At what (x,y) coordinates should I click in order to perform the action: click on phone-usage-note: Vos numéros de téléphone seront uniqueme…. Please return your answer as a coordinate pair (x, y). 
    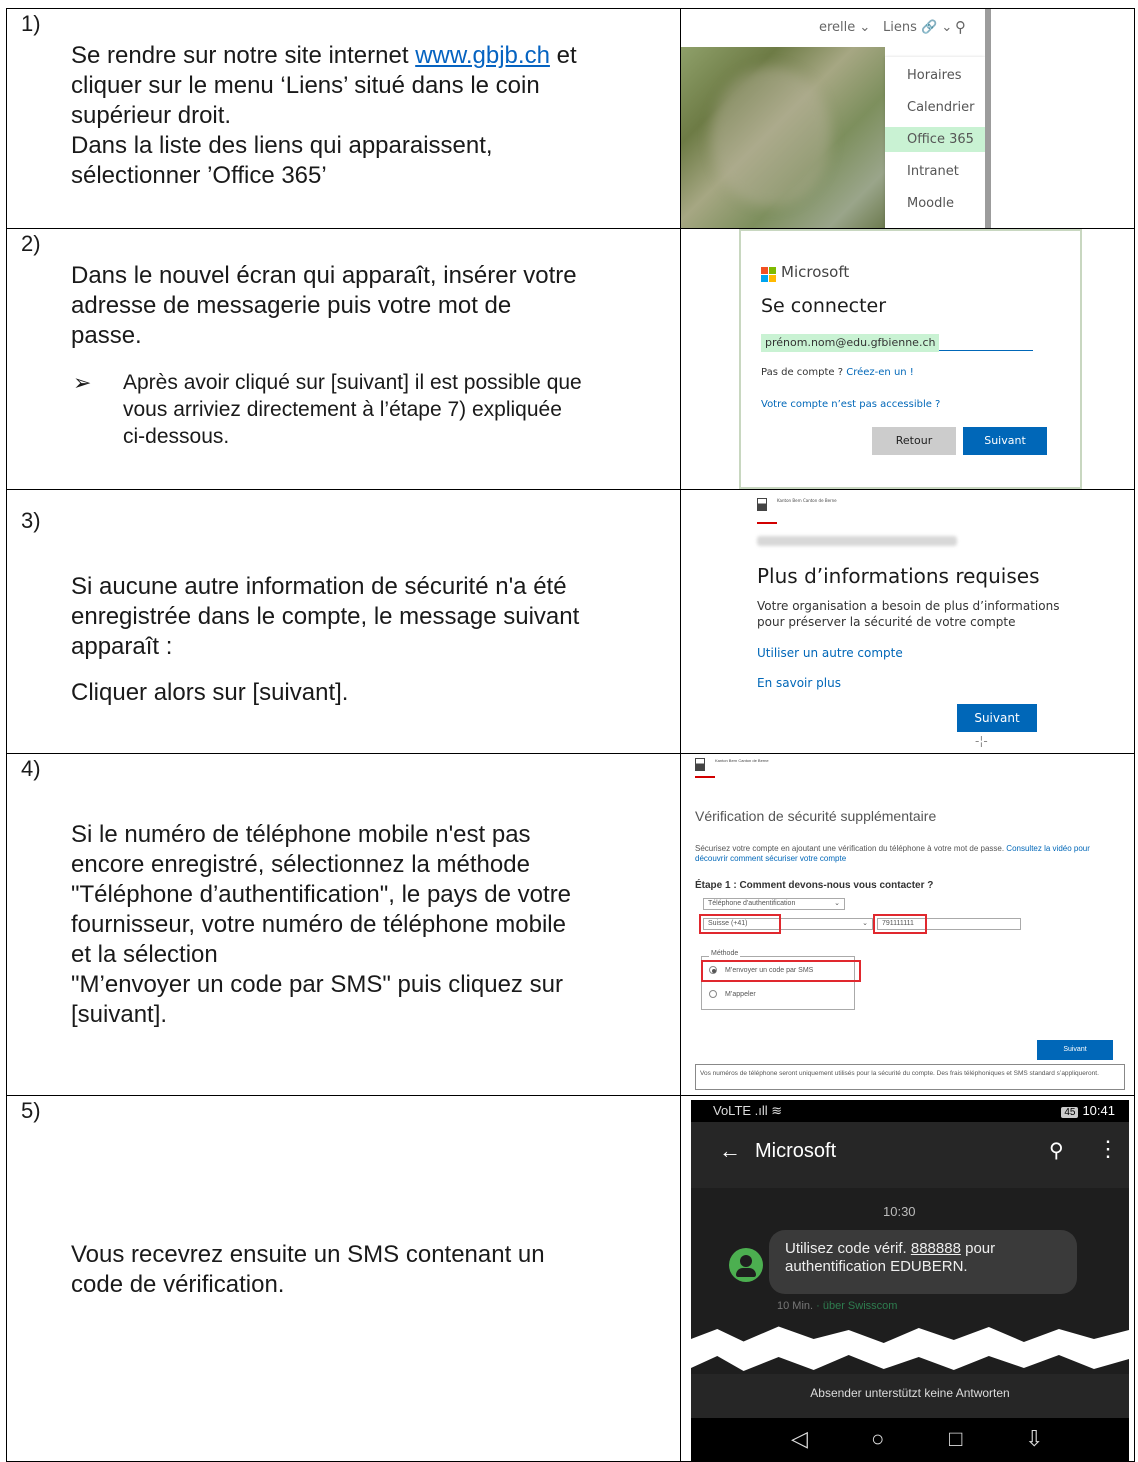
    Looking at the image, I should click on (910, 1077).